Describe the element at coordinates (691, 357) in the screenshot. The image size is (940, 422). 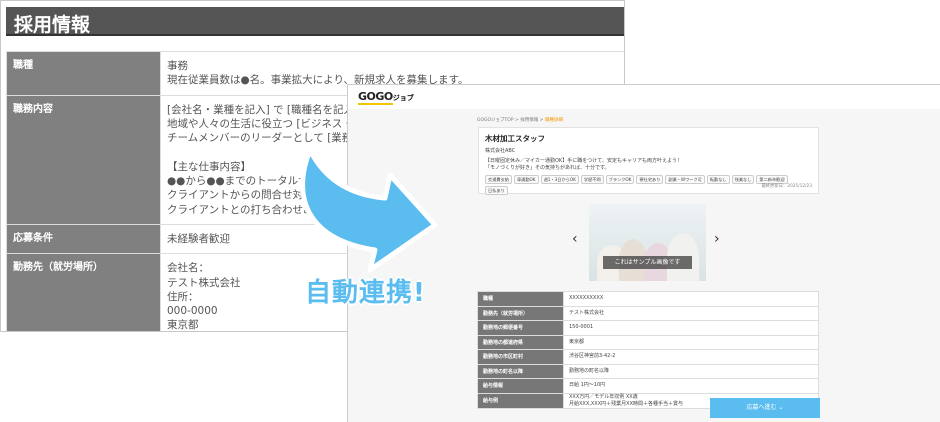
I see `row-value: 渋谷区神宮前3-42-2` at that location.